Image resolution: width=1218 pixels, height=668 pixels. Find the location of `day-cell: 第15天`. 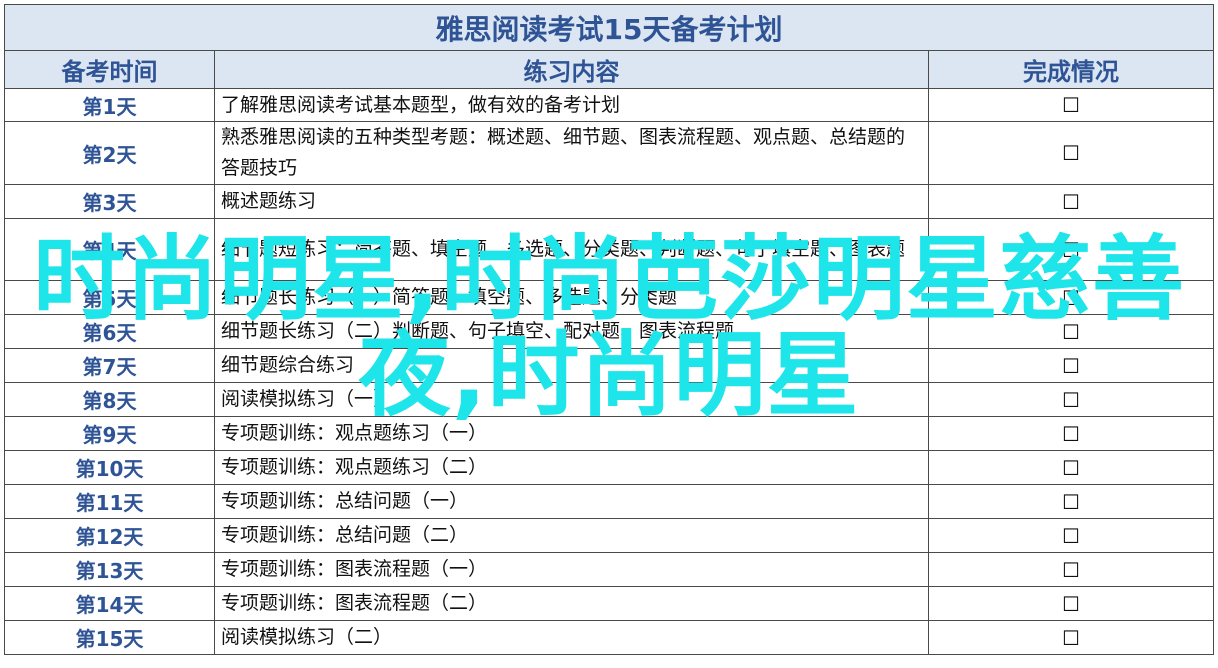

day-cell: 第15天 is located at coordinates (109, 637).